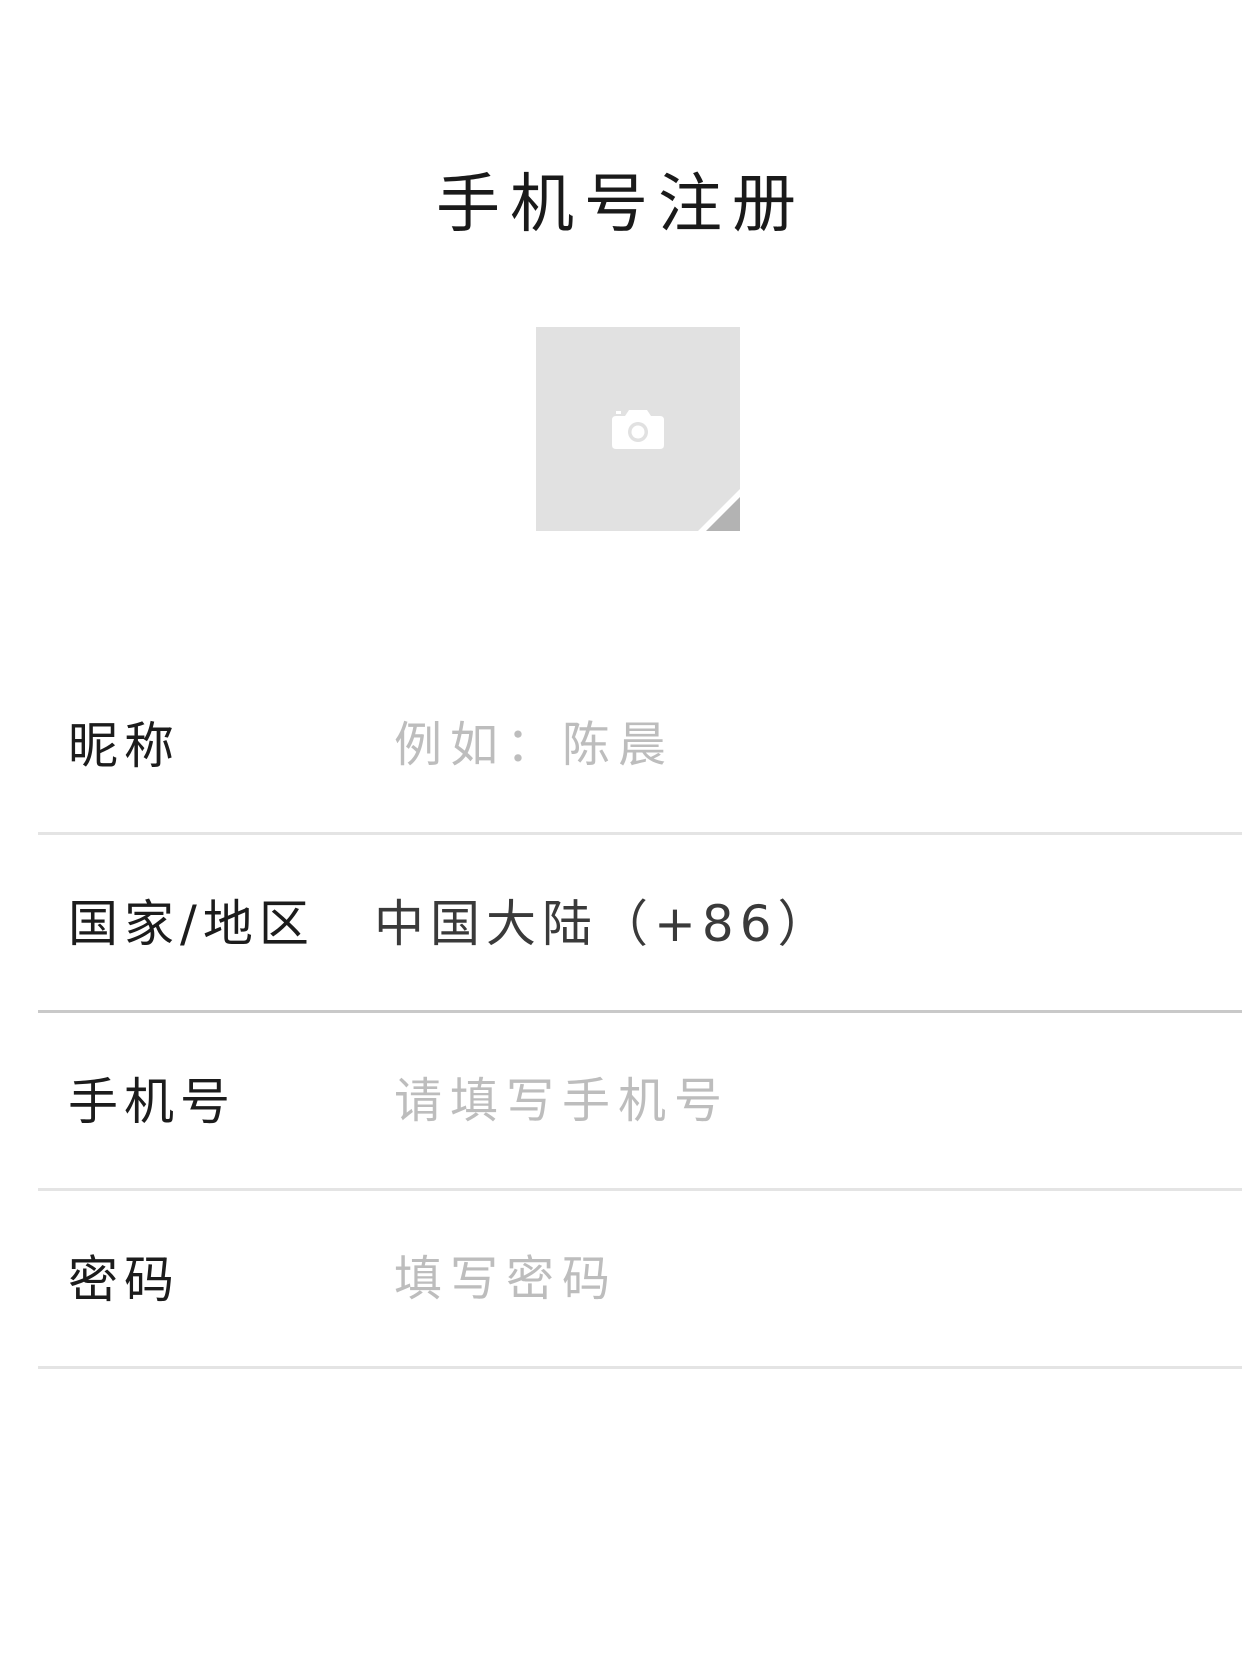 Image resolution: width=1242 pixels, height=1660 pixels. I want to click on nickname-input, so click(784, 745).